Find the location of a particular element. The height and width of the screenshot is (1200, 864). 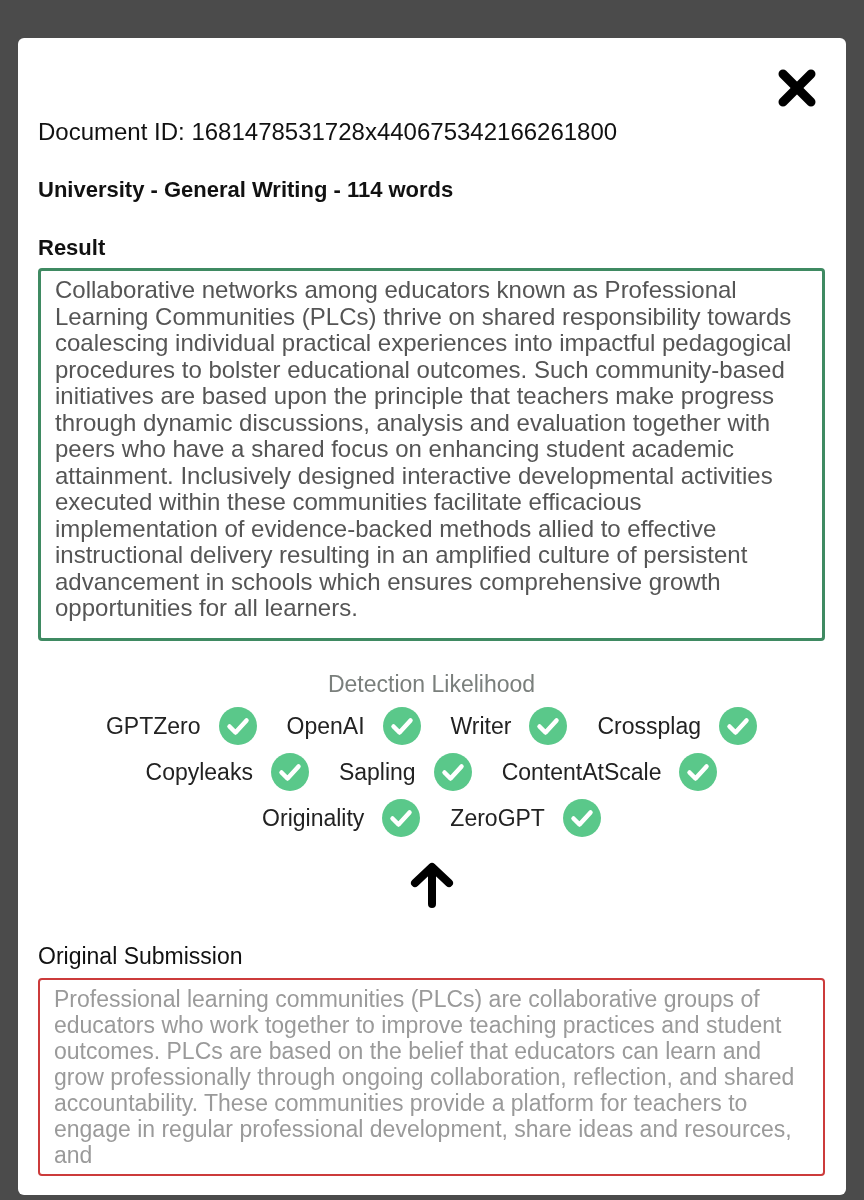

close-icon is located at coordinates (797, 88).